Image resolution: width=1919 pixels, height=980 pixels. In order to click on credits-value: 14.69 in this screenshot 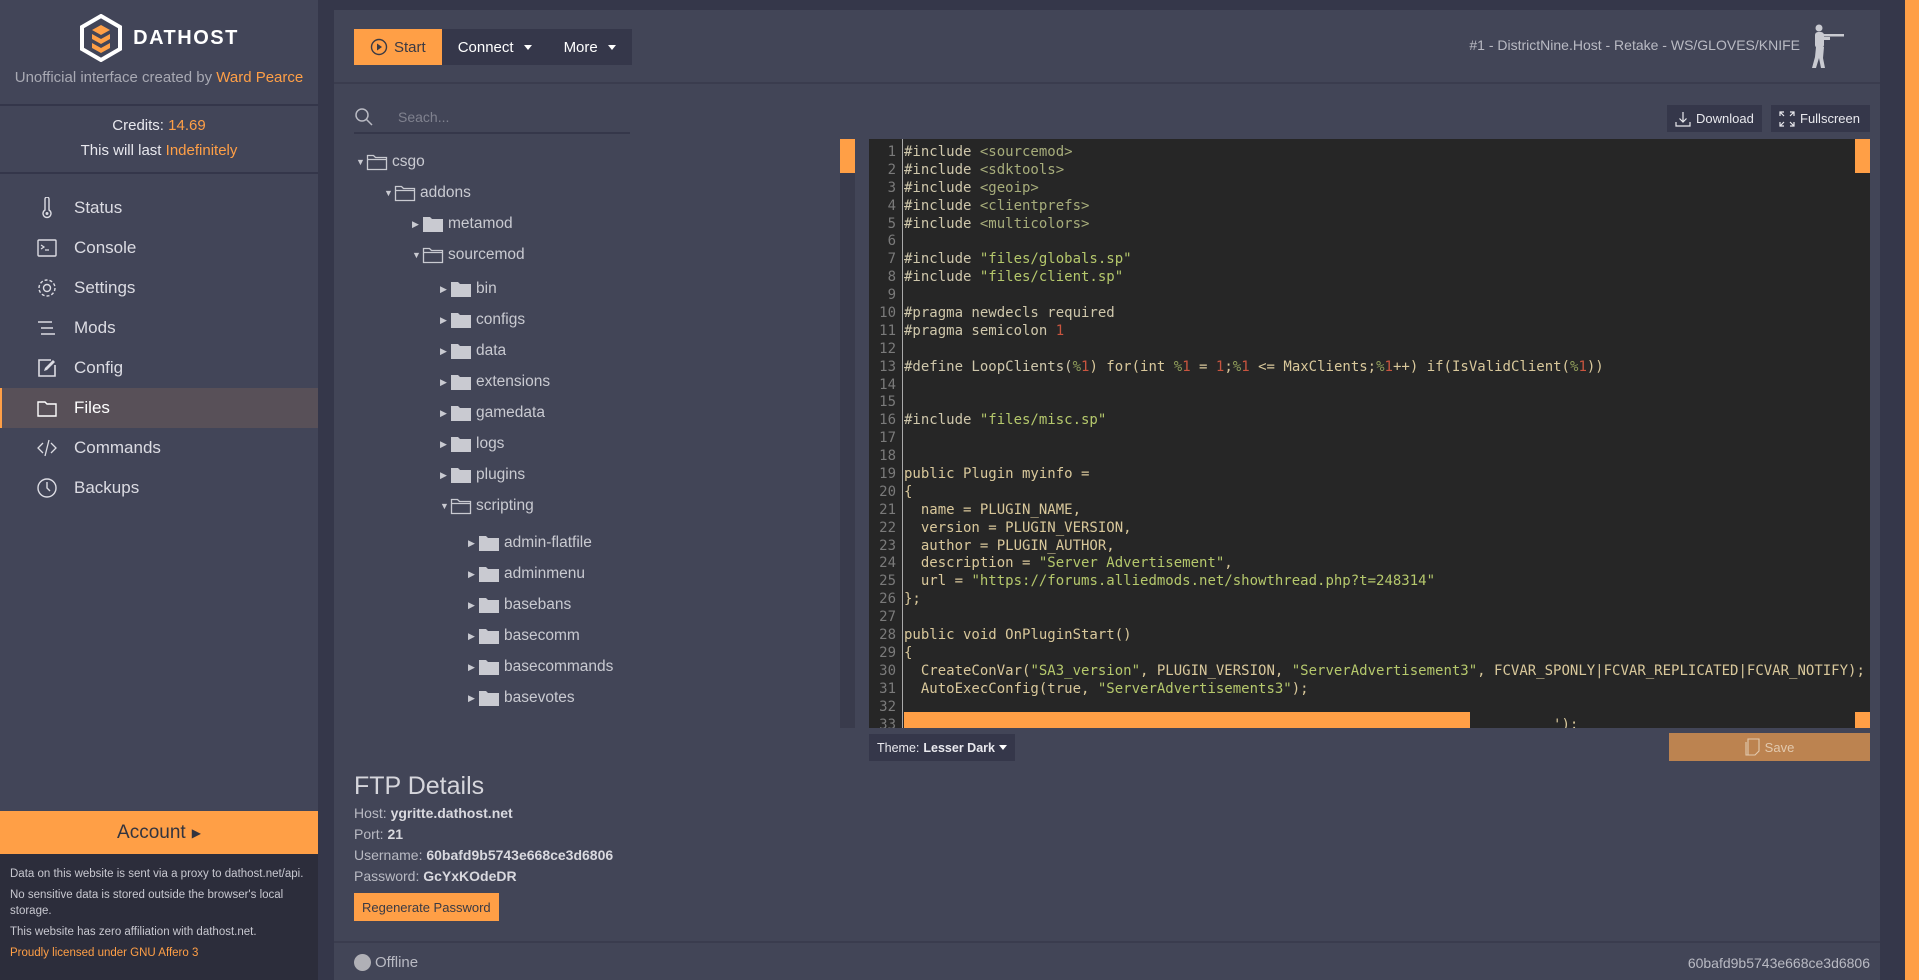, I will do `click(187, 125)`.